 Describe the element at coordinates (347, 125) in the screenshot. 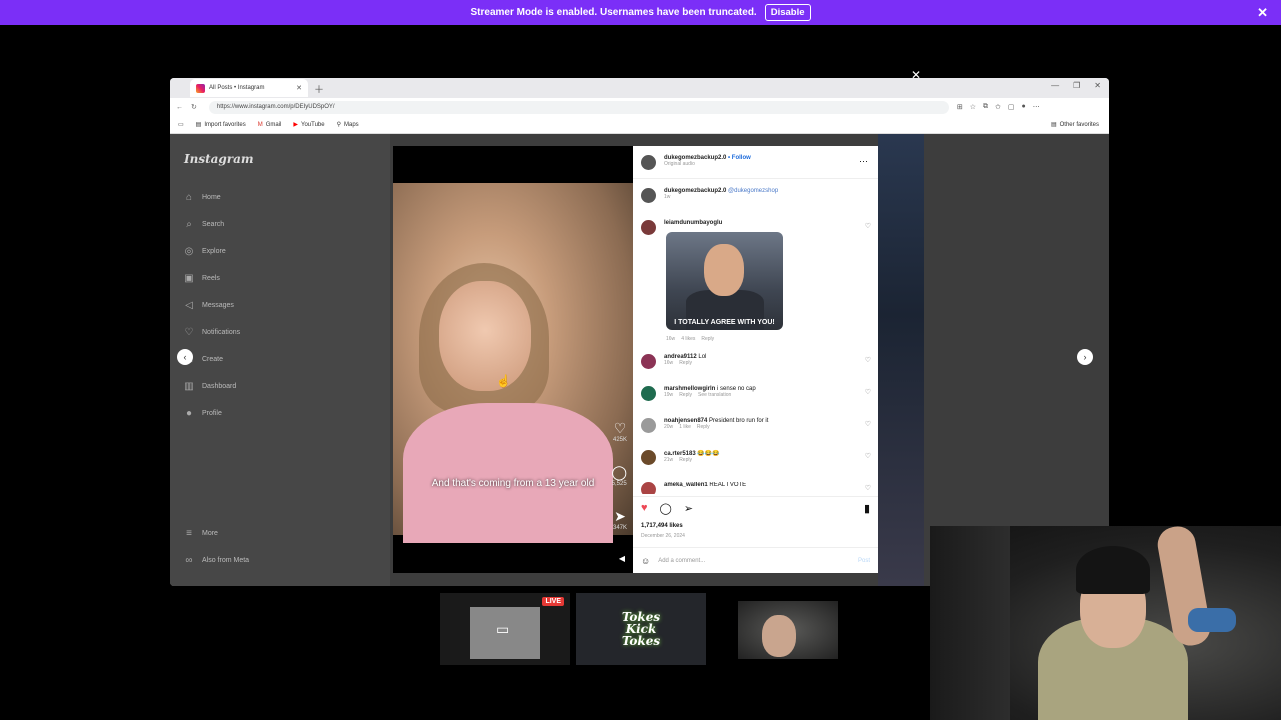

I see `bookmark-maps: ⚲ Maps` at that location.